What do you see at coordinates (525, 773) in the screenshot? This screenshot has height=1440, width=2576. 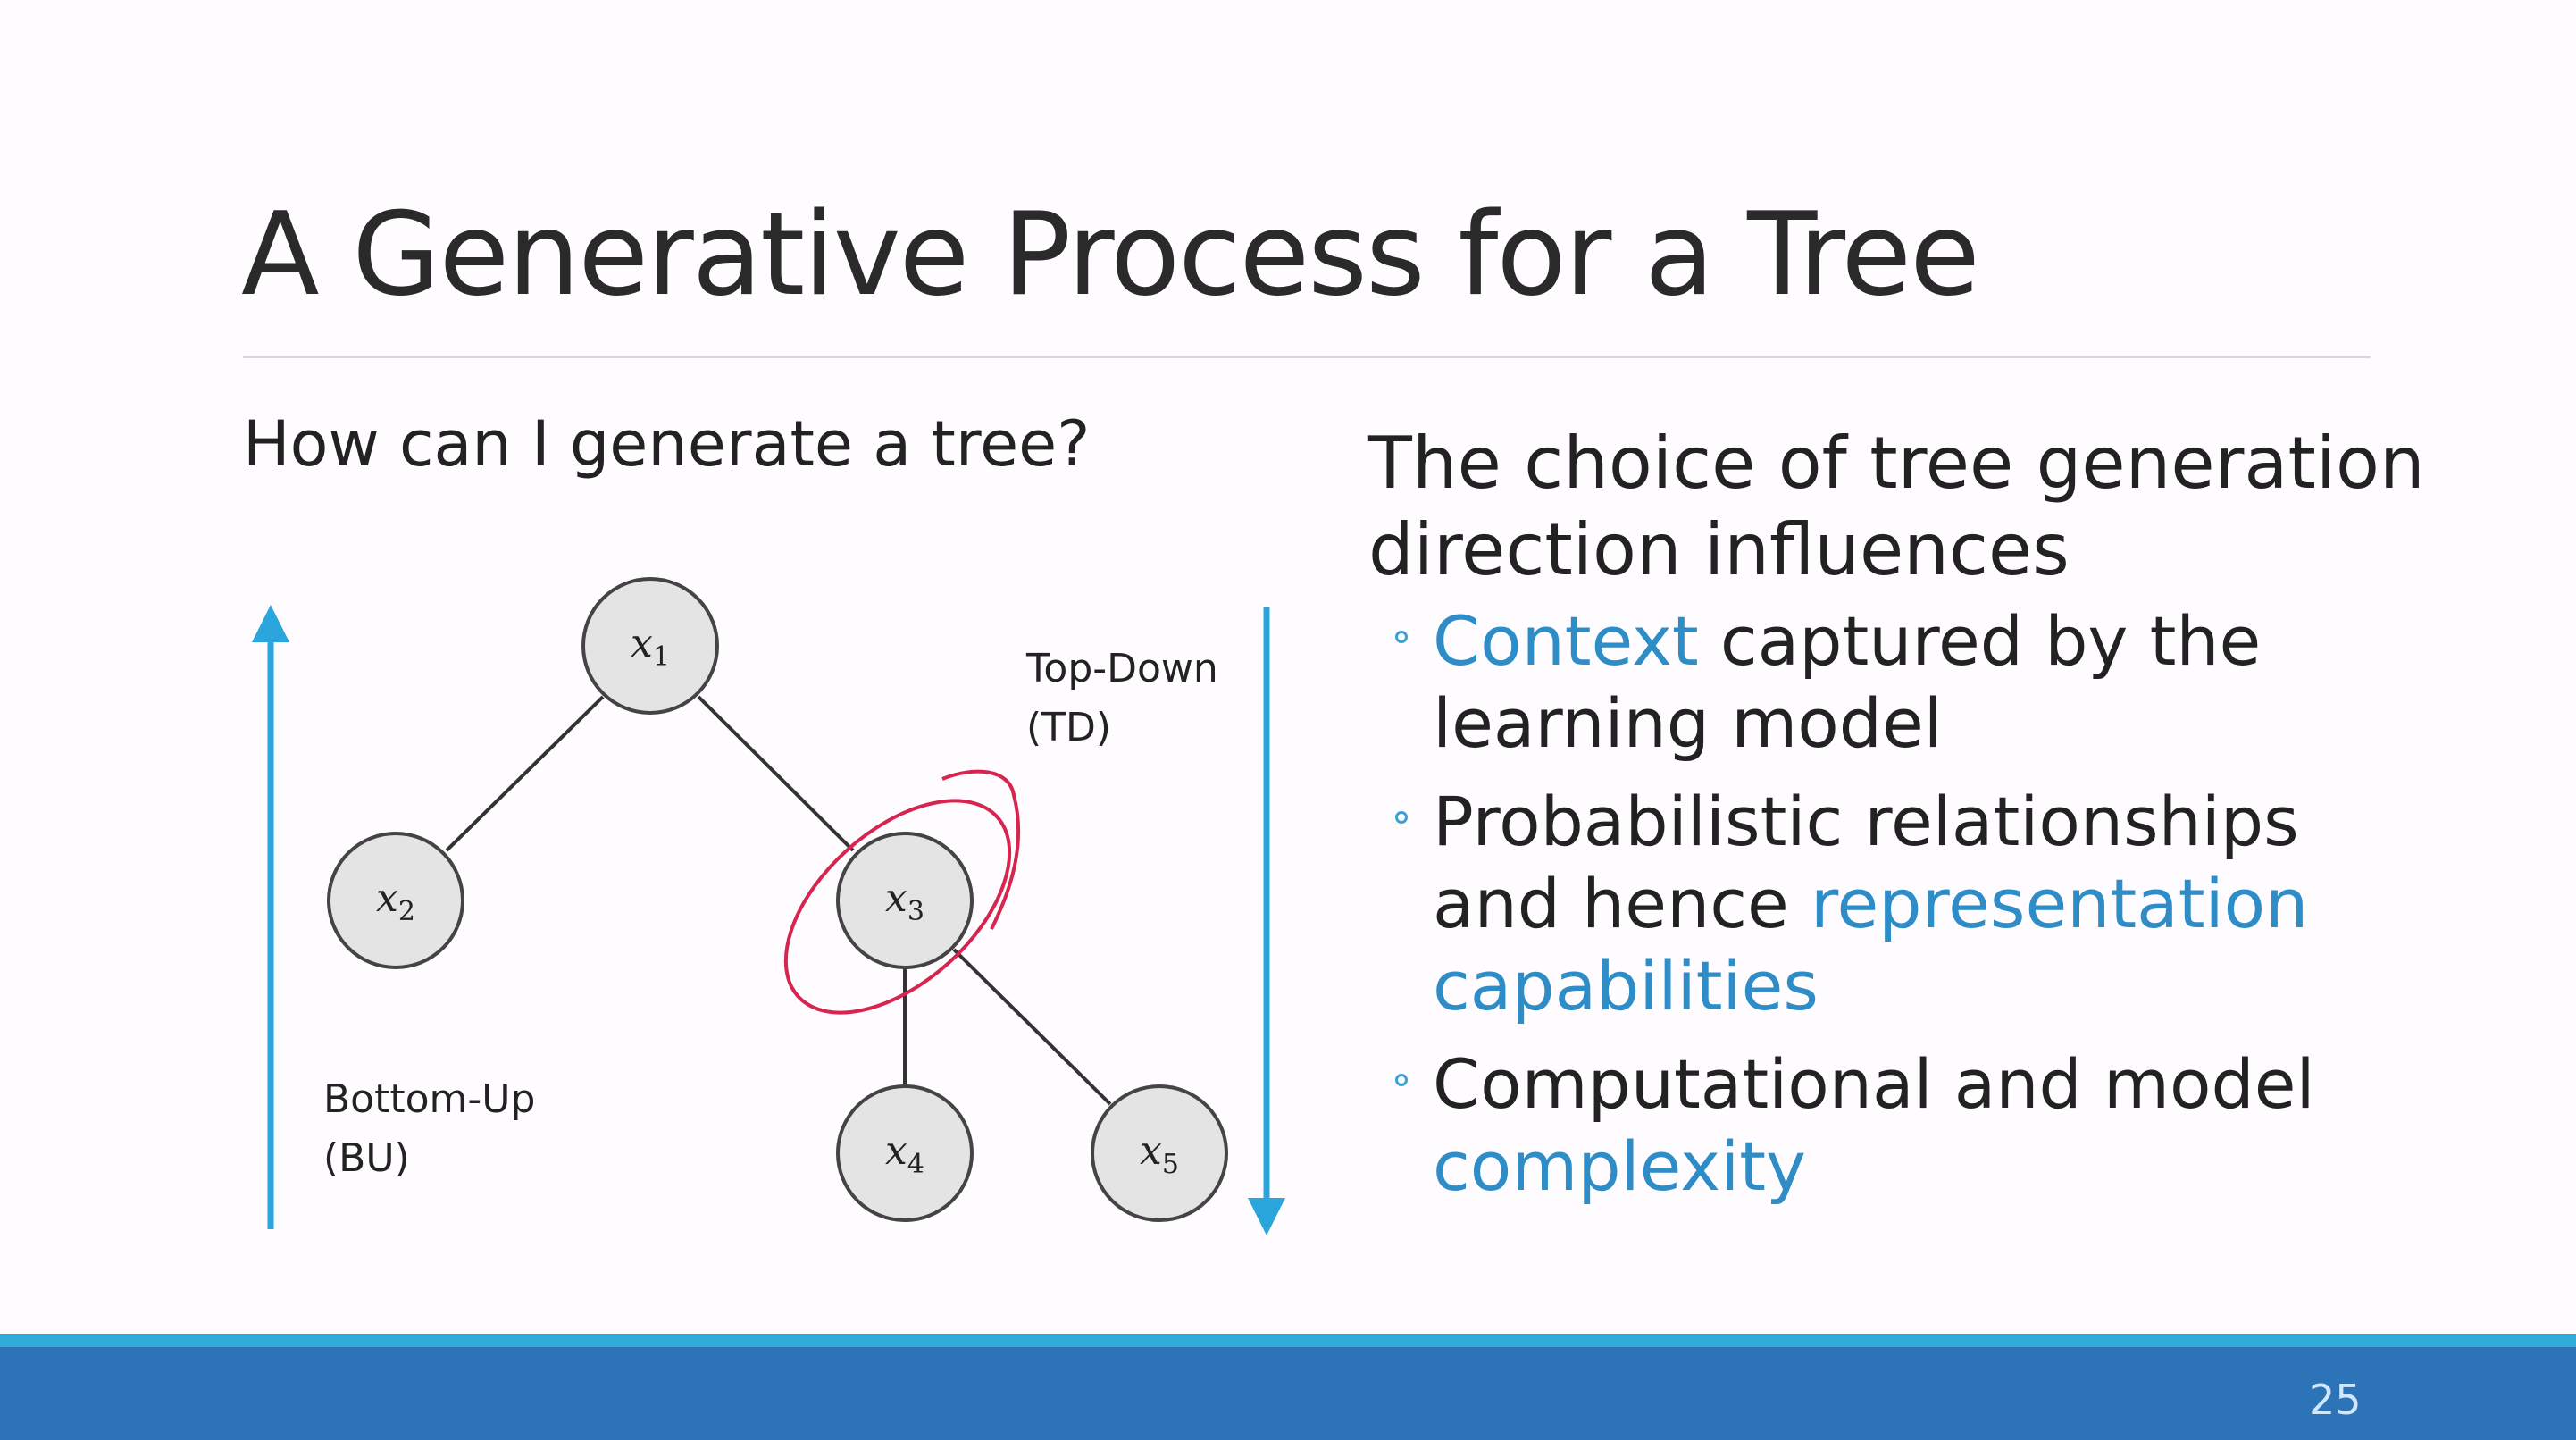 I see `edge-x1-x2` at bounding box center [525, 773].